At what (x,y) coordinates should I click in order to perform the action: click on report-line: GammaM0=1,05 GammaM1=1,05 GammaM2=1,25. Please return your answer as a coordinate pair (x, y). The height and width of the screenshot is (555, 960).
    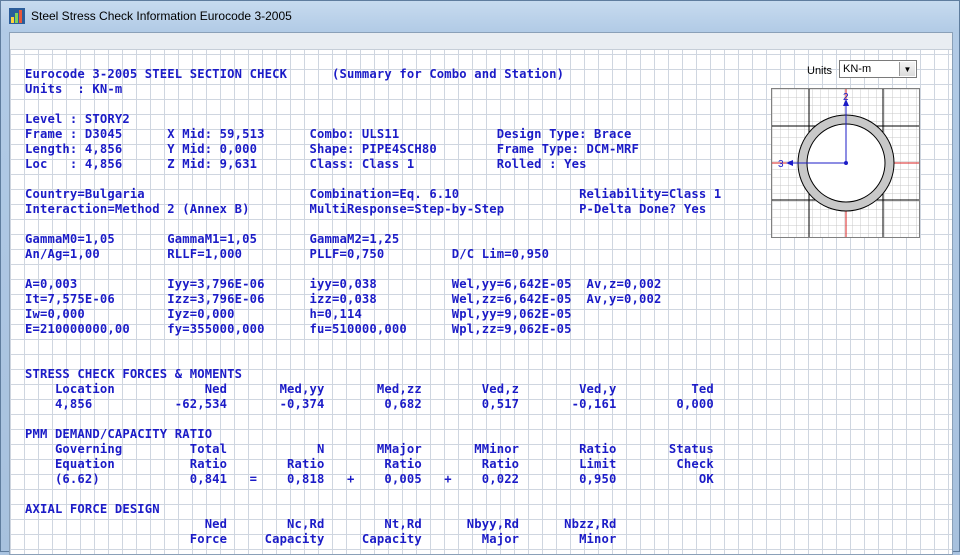
    Looking at the image, I should click on (212, 239).